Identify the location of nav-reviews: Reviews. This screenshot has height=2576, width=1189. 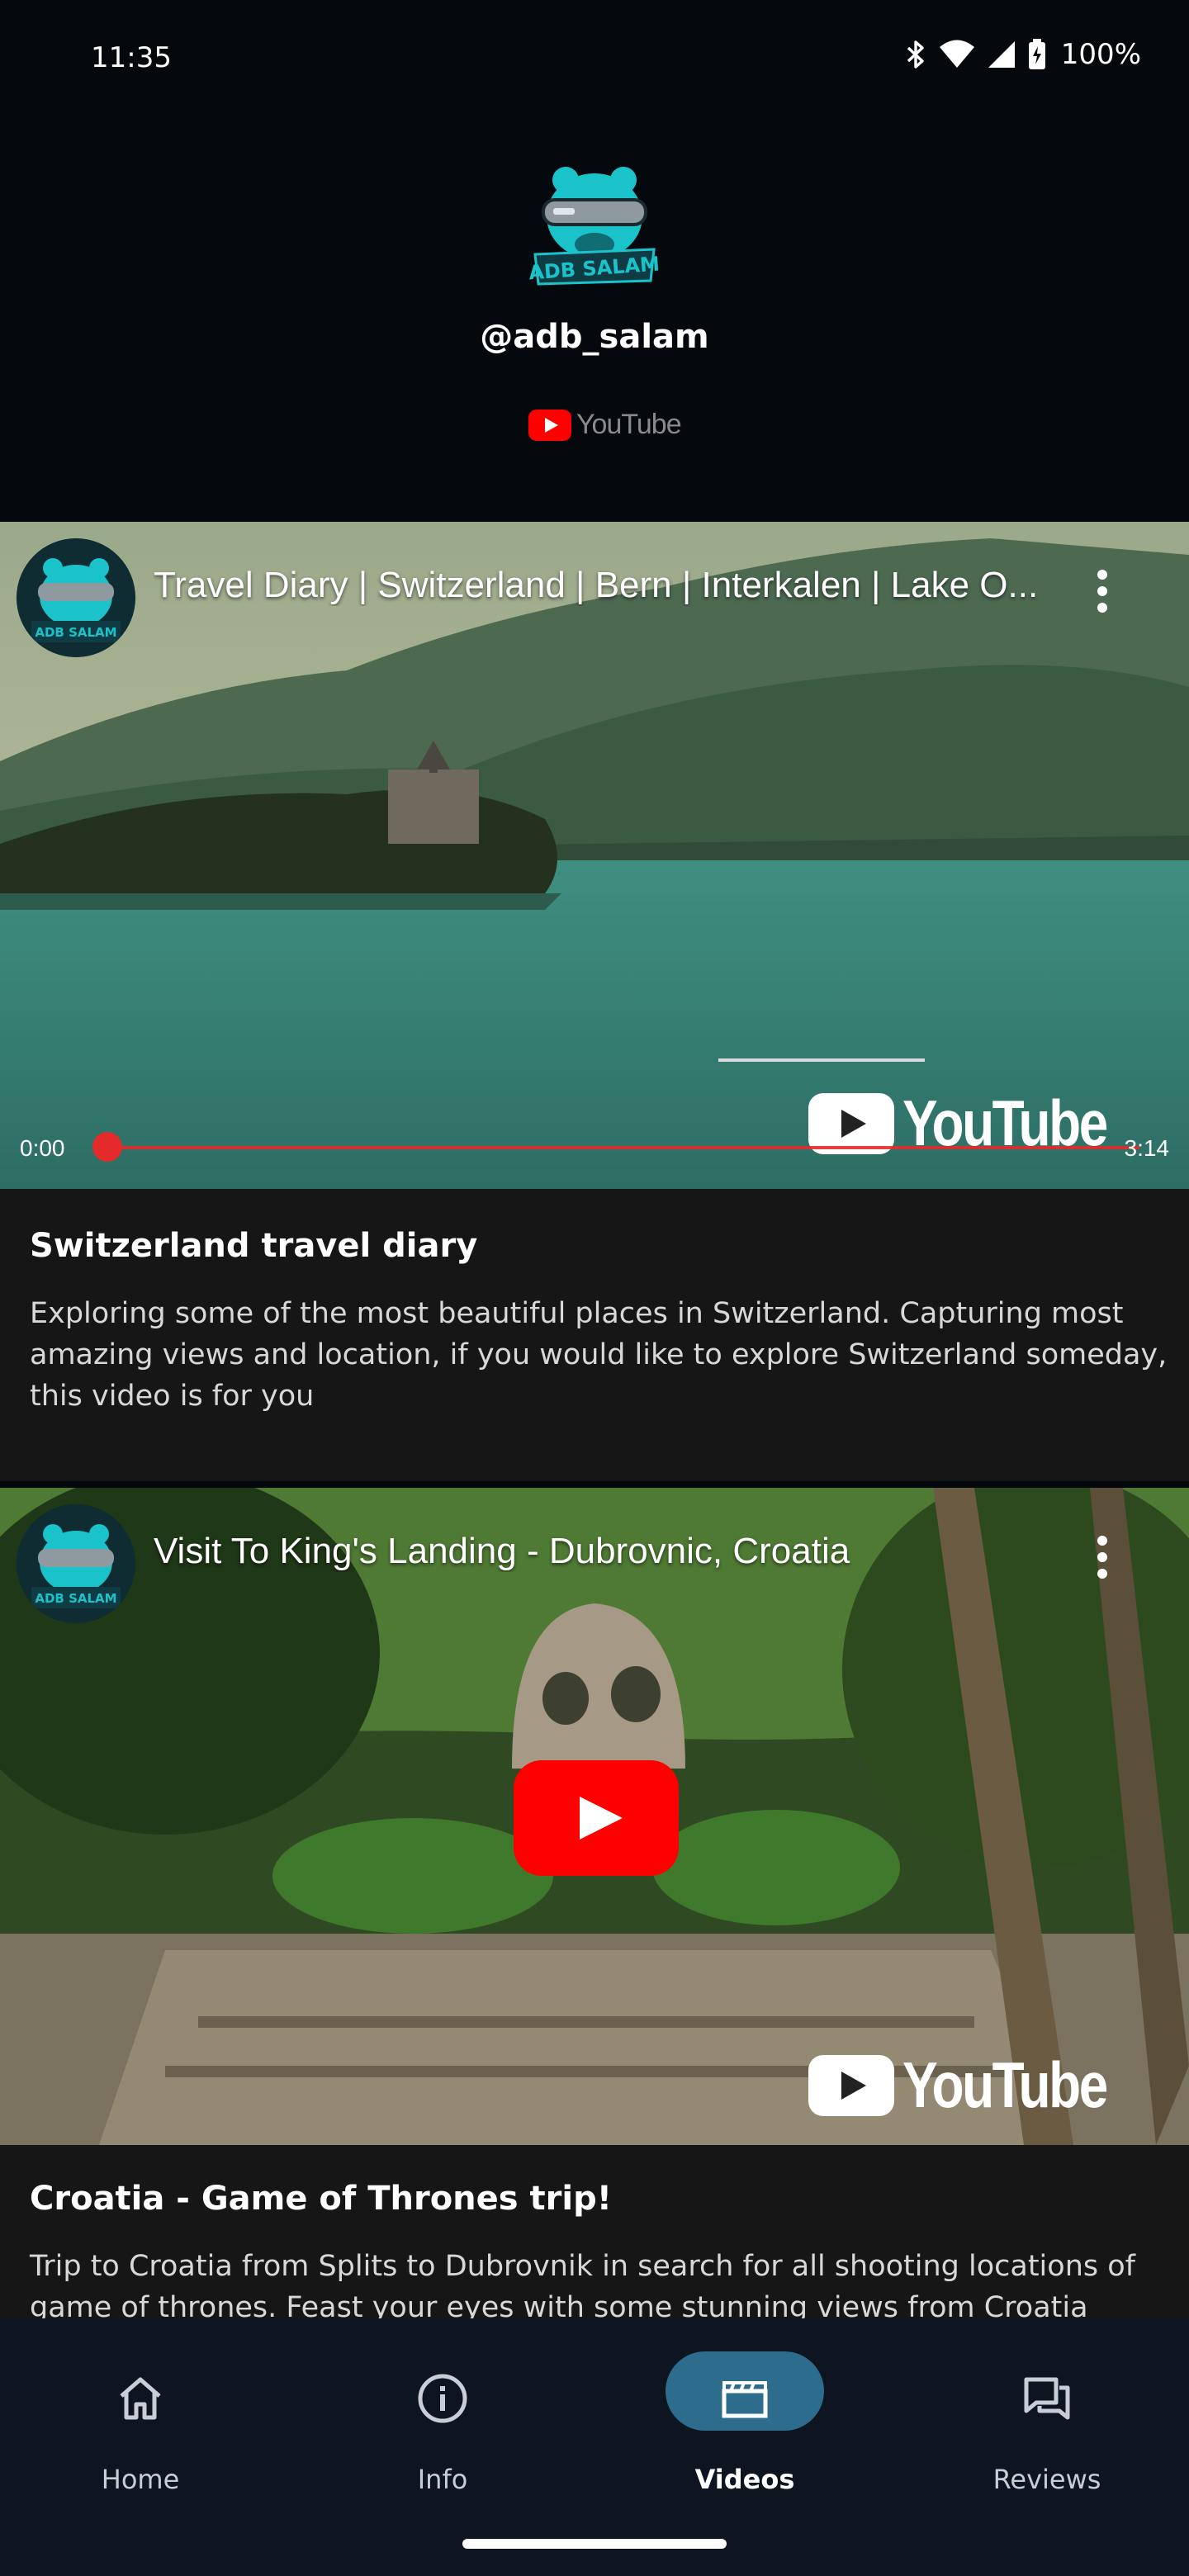
(1047, 2423).